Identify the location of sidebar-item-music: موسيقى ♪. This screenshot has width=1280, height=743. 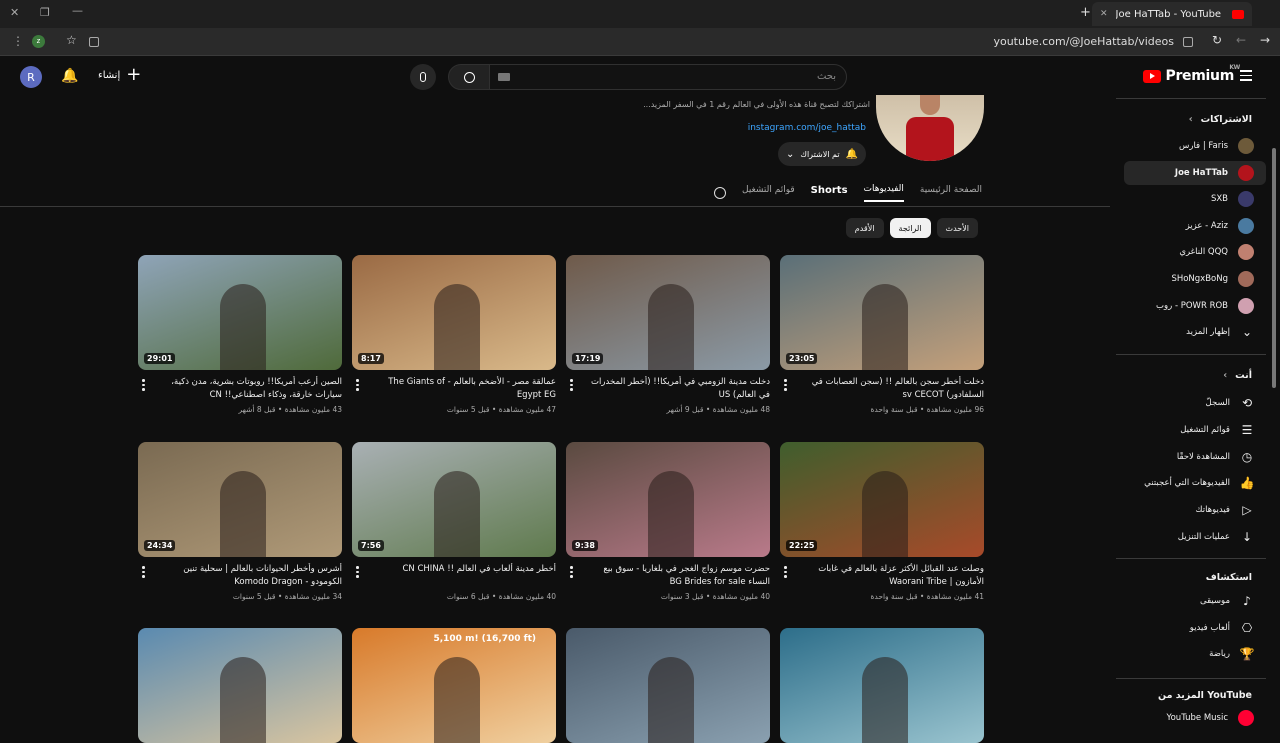
(1195, 601).